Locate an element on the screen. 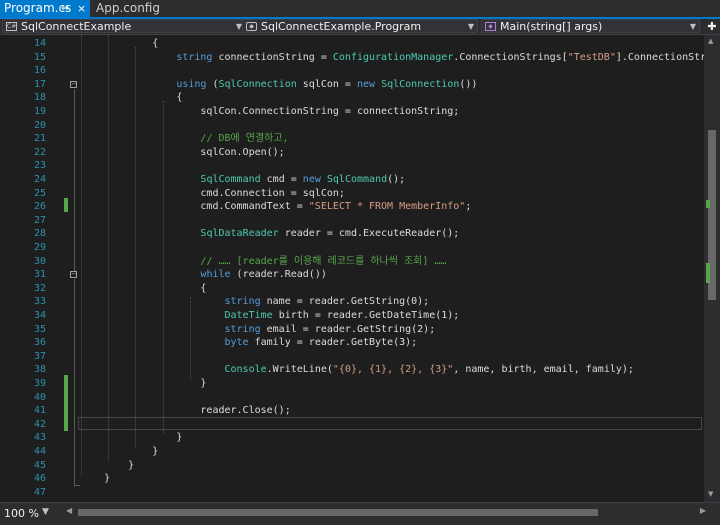 This screenshot has width=720, height=525. tab-app-config: App.config is located at coordinates (127, 8).